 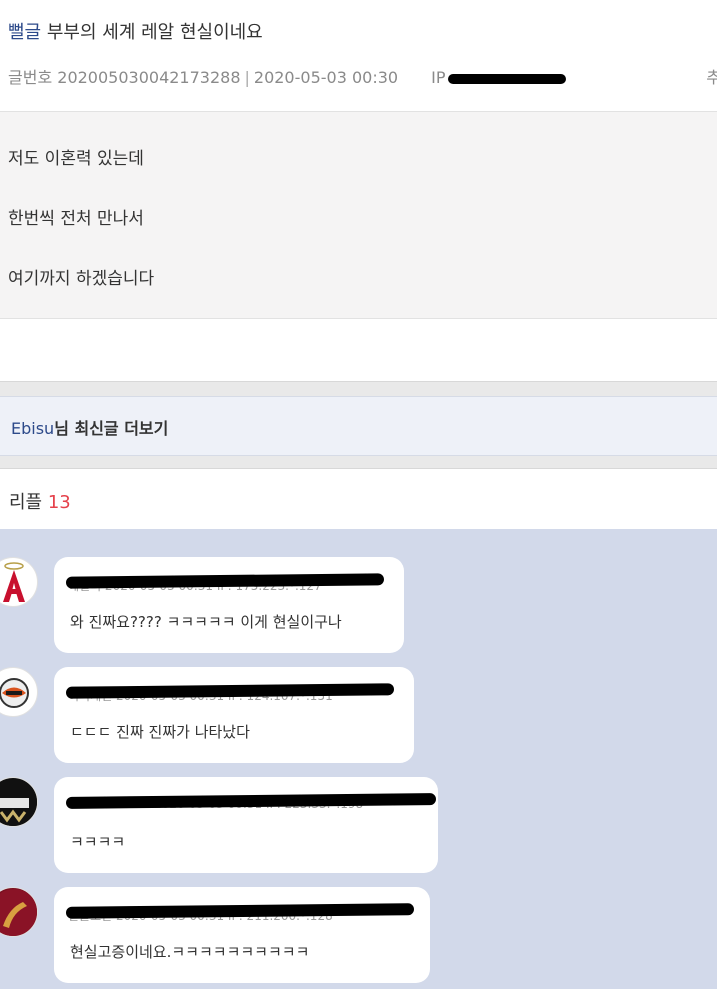 What do you see at coordinates (326, 77) in the screenshot?
I see `post-date: 2020-05-03 00:30` at bounding box center [326, 77].